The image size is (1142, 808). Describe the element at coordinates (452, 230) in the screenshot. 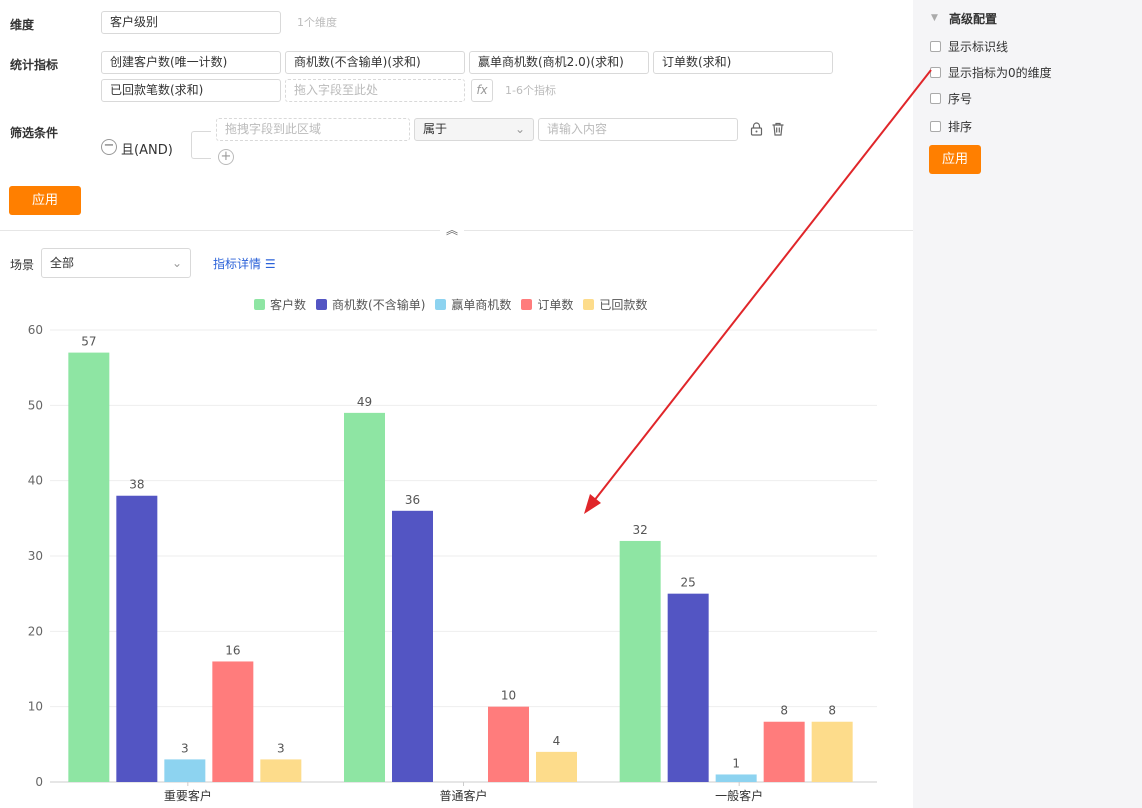

I see `collapse-up-icon: ︽` at that location.